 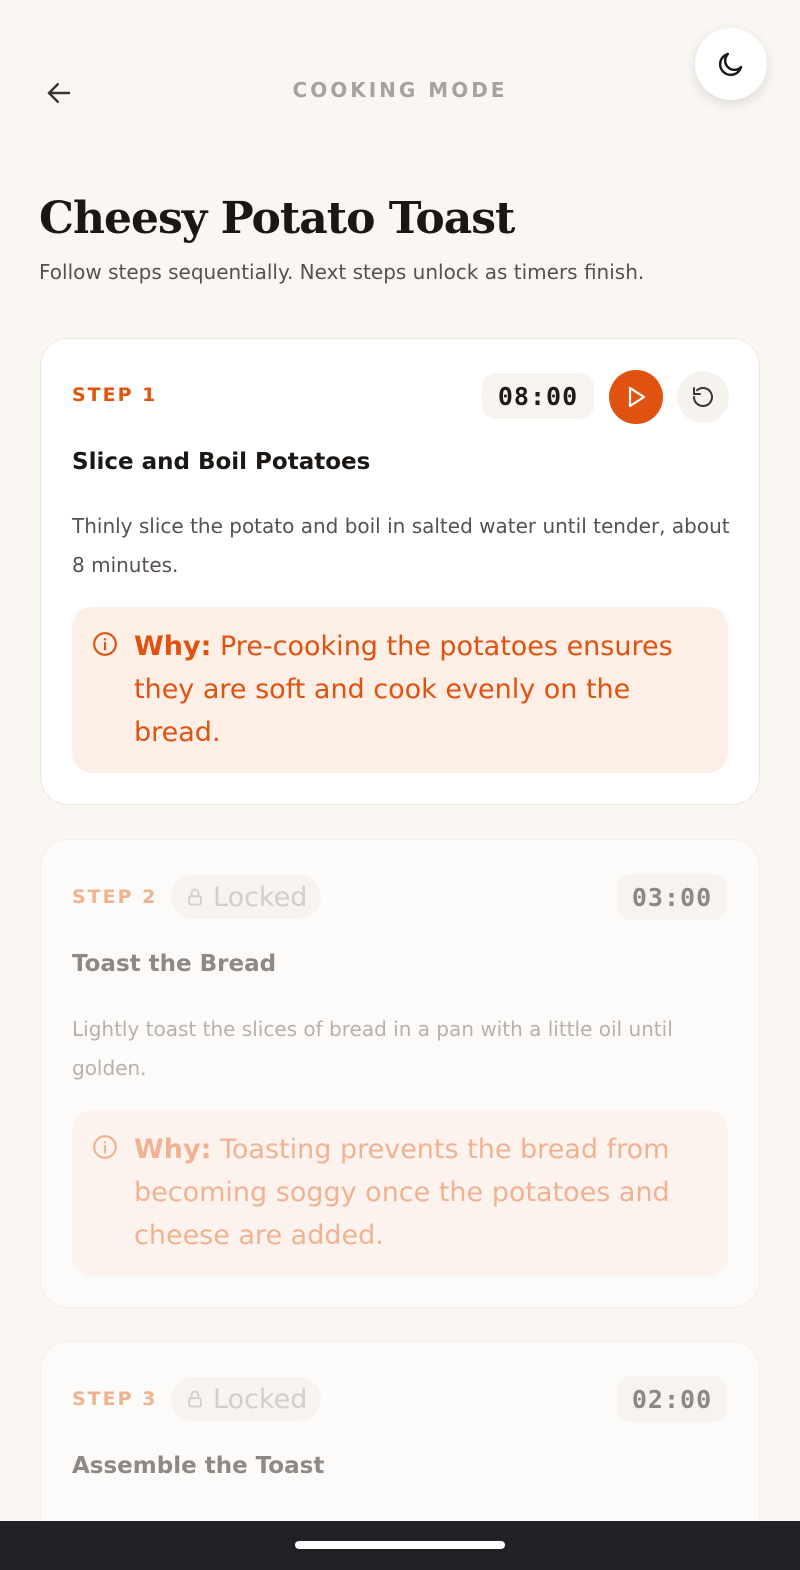 I want to click on recipe-title: Cheesy Potato Toast, so click(x=277, y=218).